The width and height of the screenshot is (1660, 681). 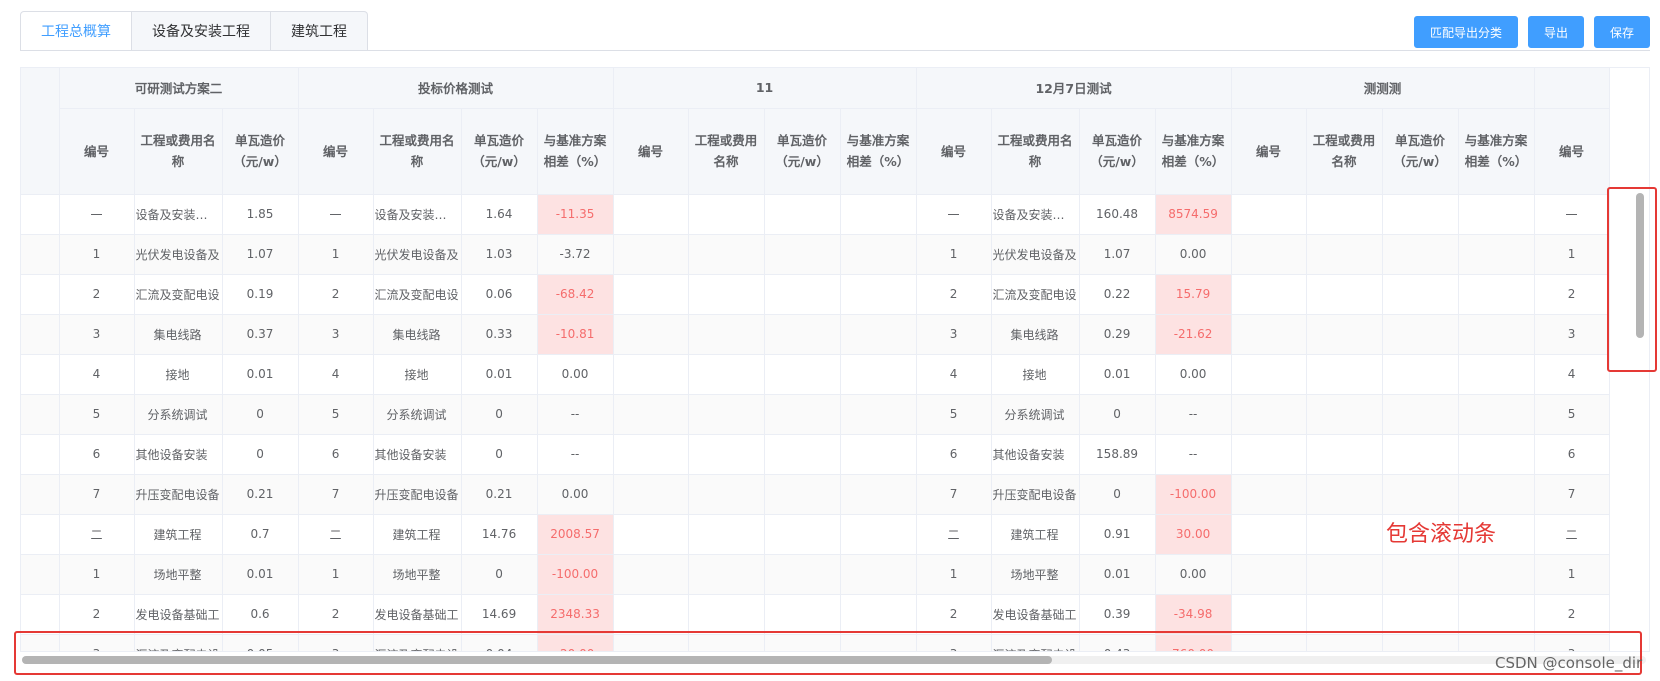 I want to click on cell-name: 分系统调试, so click(x=417, y=414).